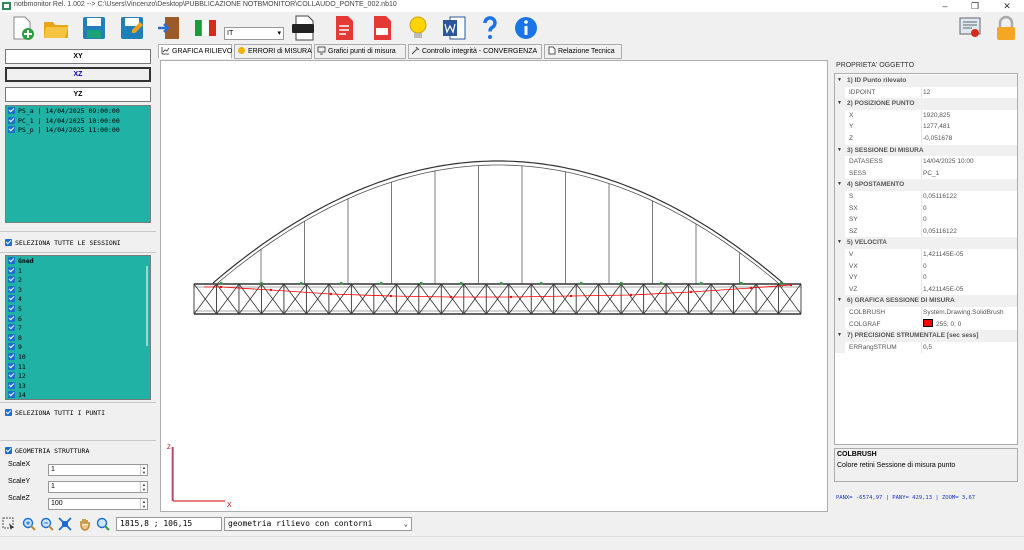 The width and height of the screenshot is (1024, 550). I want to click on property-row: COLBRUSH System.Drawing.SolidBrush, so click(926, 313).